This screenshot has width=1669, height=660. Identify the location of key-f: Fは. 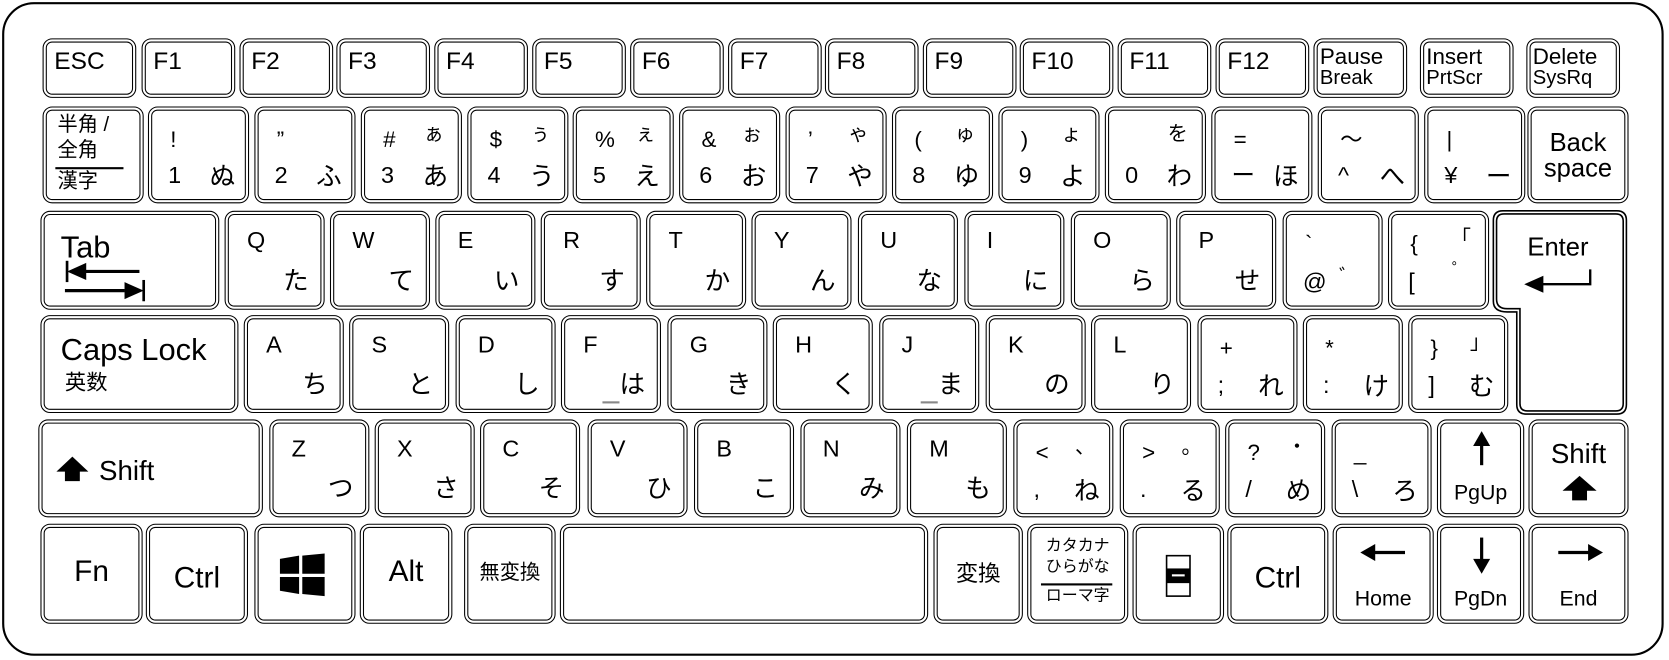
(610, 364).